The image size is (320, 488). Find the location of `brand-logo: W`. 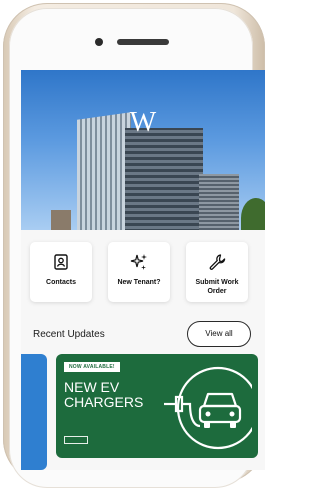

brand-logo: W is located at coordinates (143, 122).